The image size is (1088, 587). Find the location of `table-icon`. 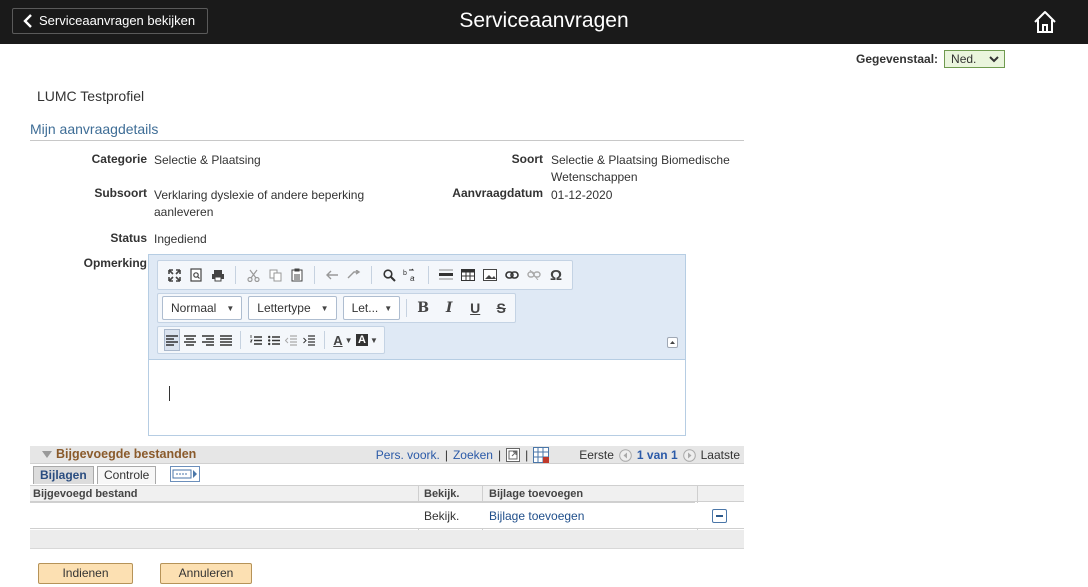

table-icon is located at coordinates (468, 275).